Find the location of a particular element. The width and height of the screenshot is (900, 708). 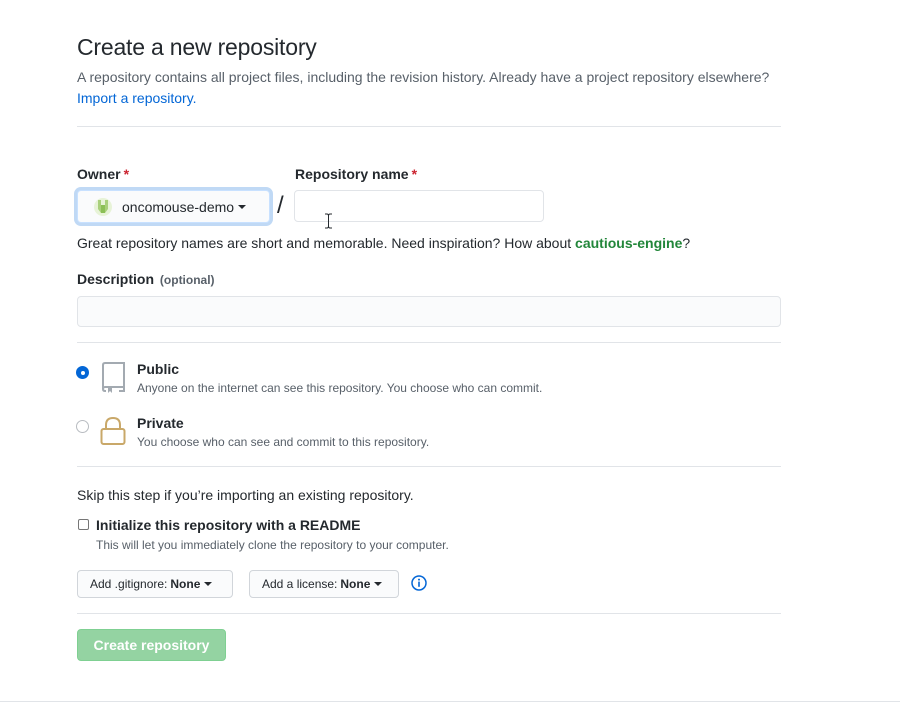

description-label: Description (optional) is located at coordinates (146, 279).